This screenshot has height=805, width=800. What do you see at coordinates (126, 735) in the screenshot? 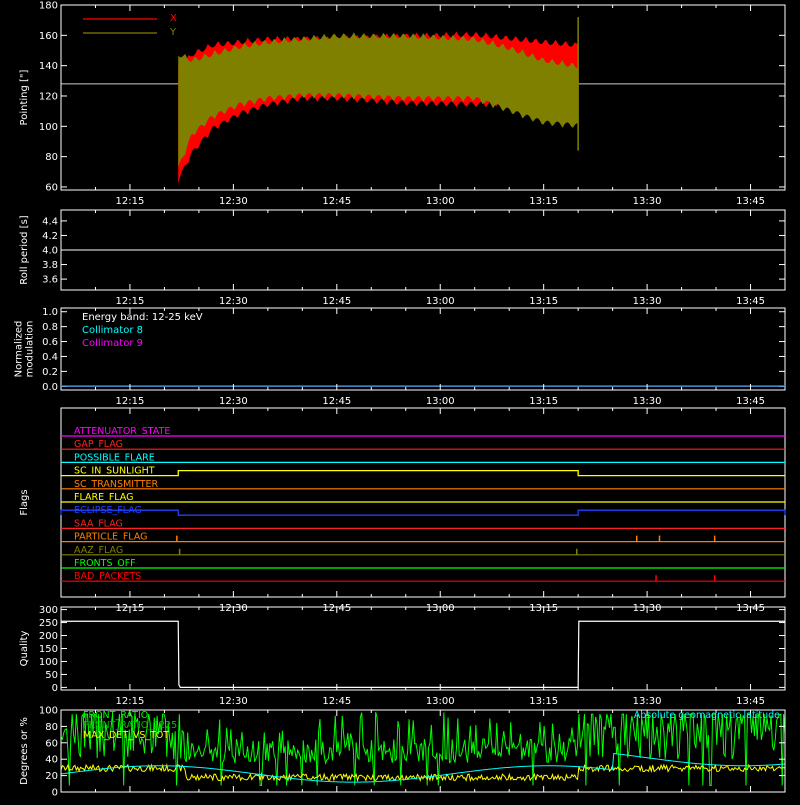
I see `legend-label-max-det-vs-tot: MAX_DET_VS_TOT` at bounding box center [126, 735].